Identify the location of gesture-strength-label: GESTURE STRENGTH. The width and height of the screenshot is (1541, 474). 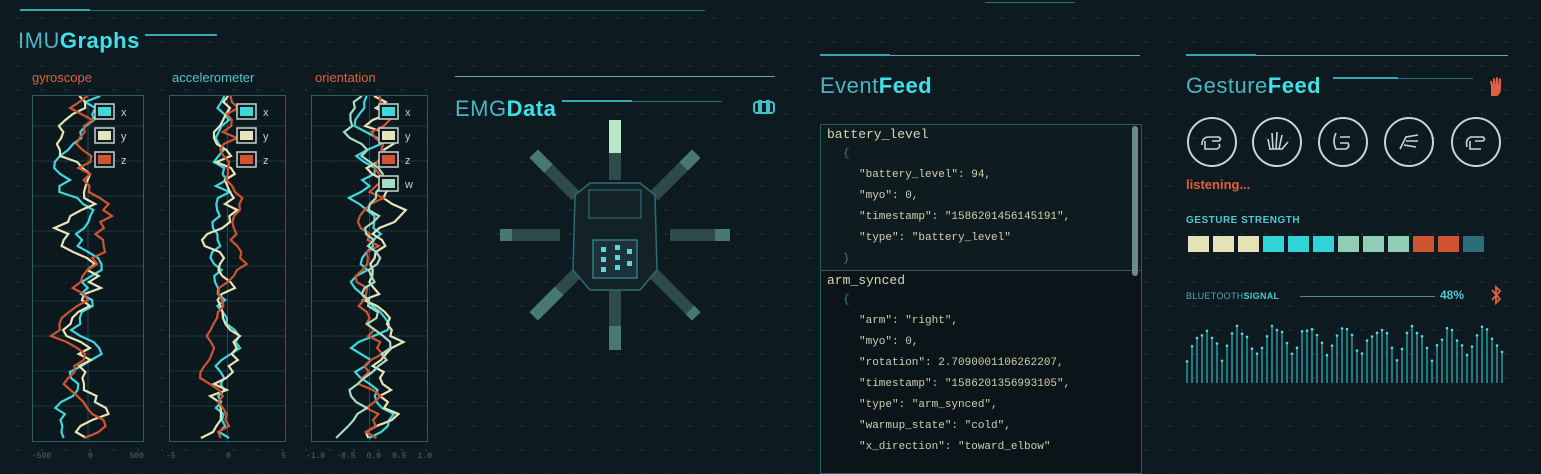
(1243, 220).